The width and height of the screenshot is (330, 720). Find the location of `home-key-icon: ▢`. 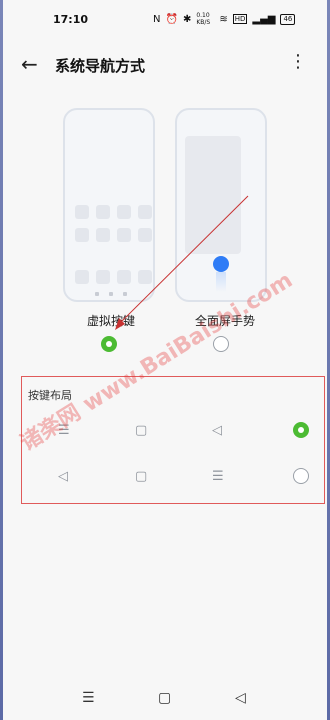

home-key-icon: ▢ is located at coordinates (164, 698).